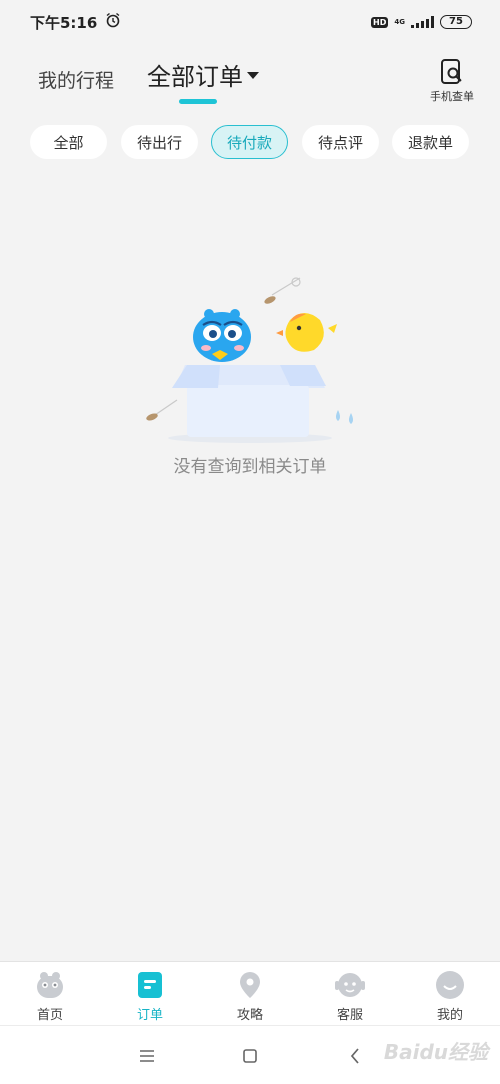  What do you see at coordinates (449, 1015) in the screenshot?
I see `nav-label-profile: 我的` at bounding box center [449, 1015].